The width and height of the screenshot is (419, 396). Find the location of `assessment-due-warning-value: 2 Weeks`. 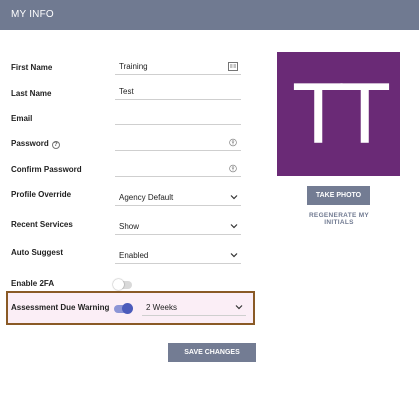

assessment-due-warning-value: 2 Weeks is located at coordinates (161, 307).